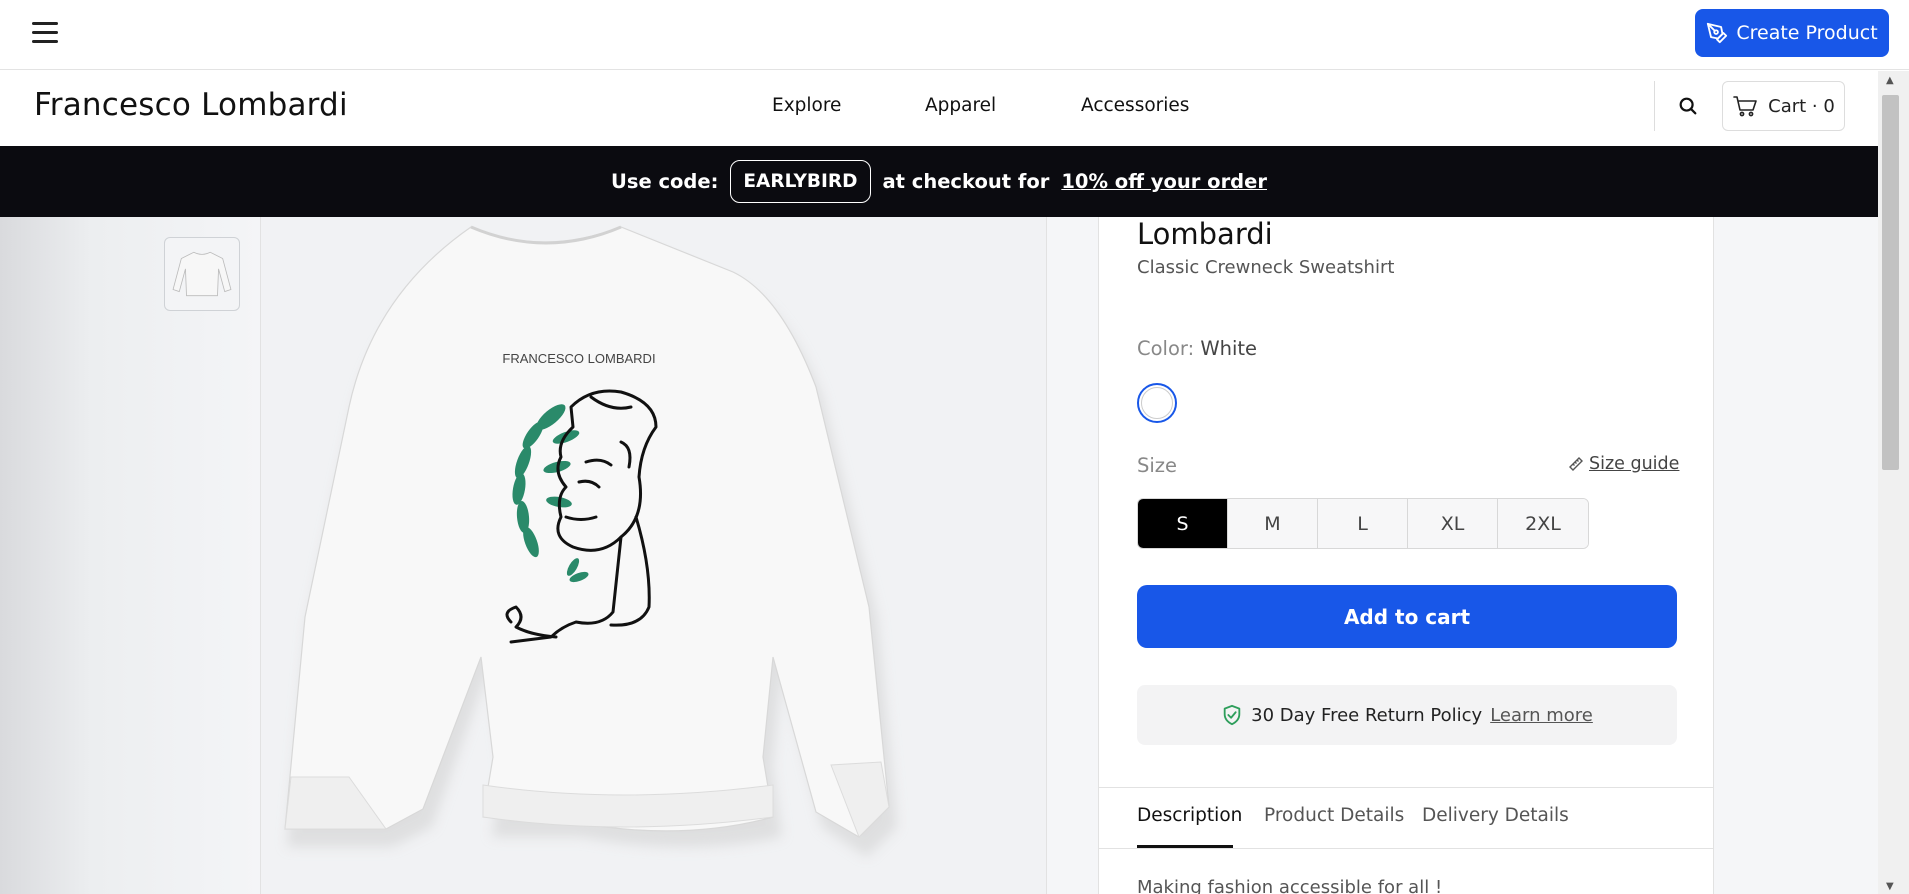 This screenshot has width=1909, height=894. I want to click on size-selector: S M L XL 2XL, so click(1363, 523).